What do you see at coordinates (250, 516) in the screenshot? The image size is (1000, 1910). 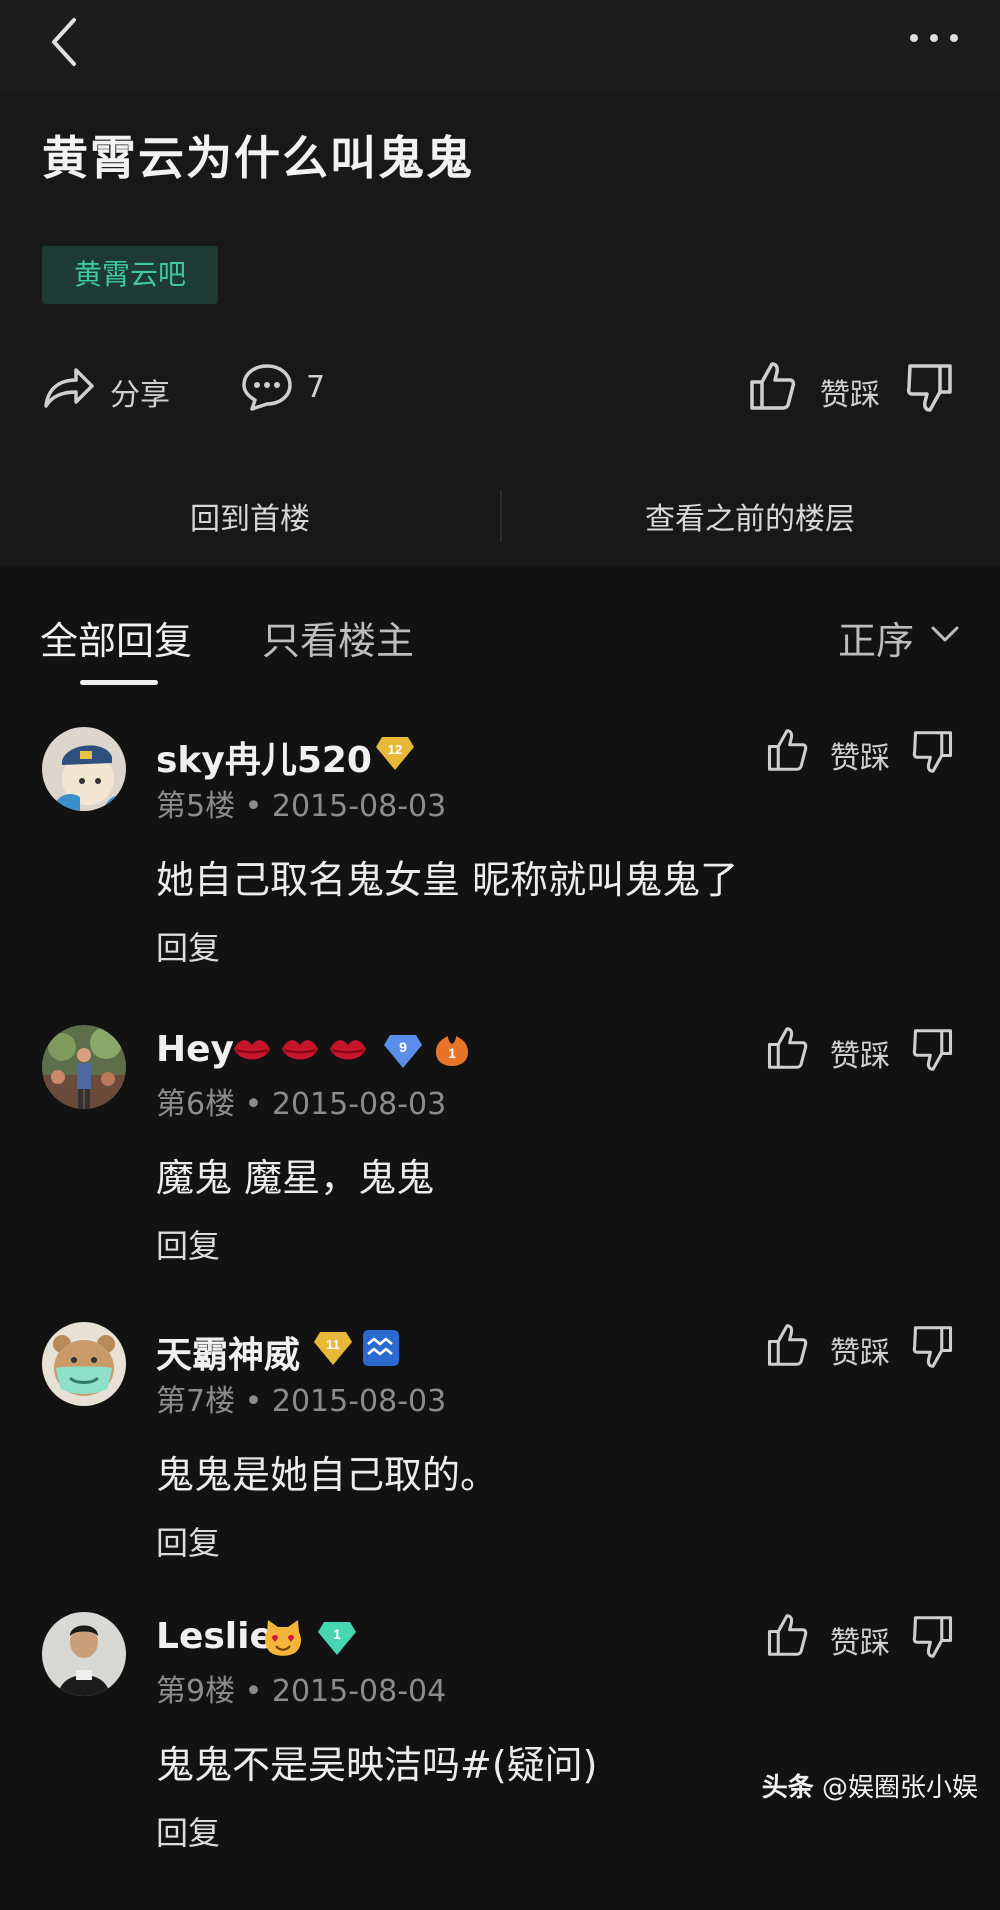 I see `back-to-first-floor-button: 回到首楼` at bounding box center [250, 516].